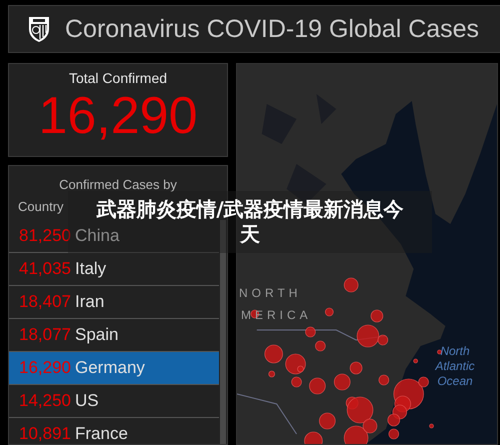 The image size is (500, 445). I want to click on country-name: US, so click(87, 401).